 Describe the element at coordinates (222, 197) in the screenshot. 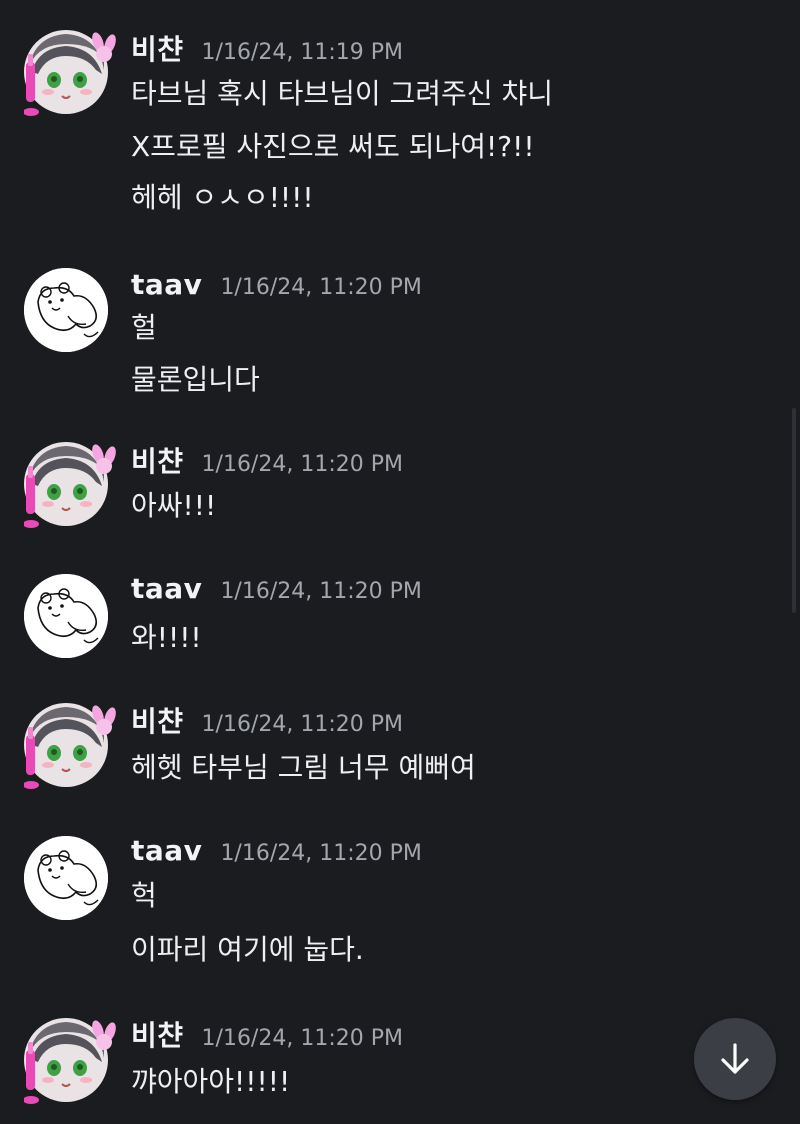

I see `message-text: 헤헤 ㅇㅅㅇ!!!!` at that location.